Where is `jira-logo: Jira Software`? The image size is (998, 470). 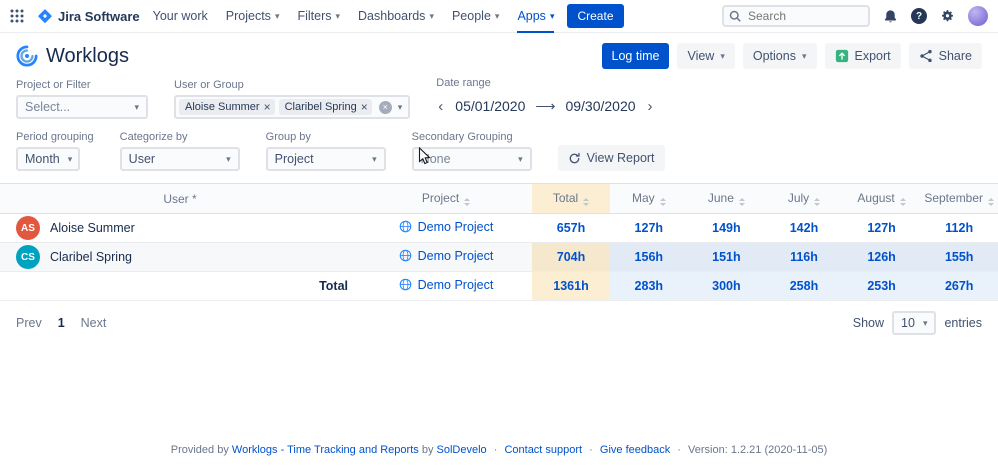 jira-logo: Jira Software is located at coordinates (88, 16).